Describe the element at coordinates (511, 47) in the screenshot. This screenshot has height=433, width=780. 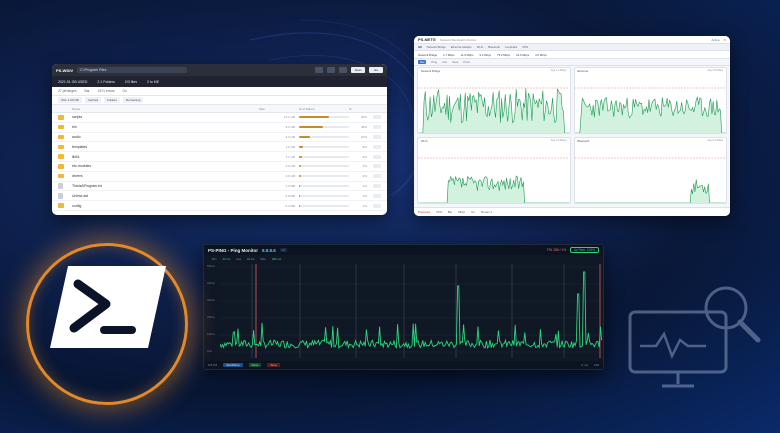
I see `tab-loopback: Loopback` at that location.